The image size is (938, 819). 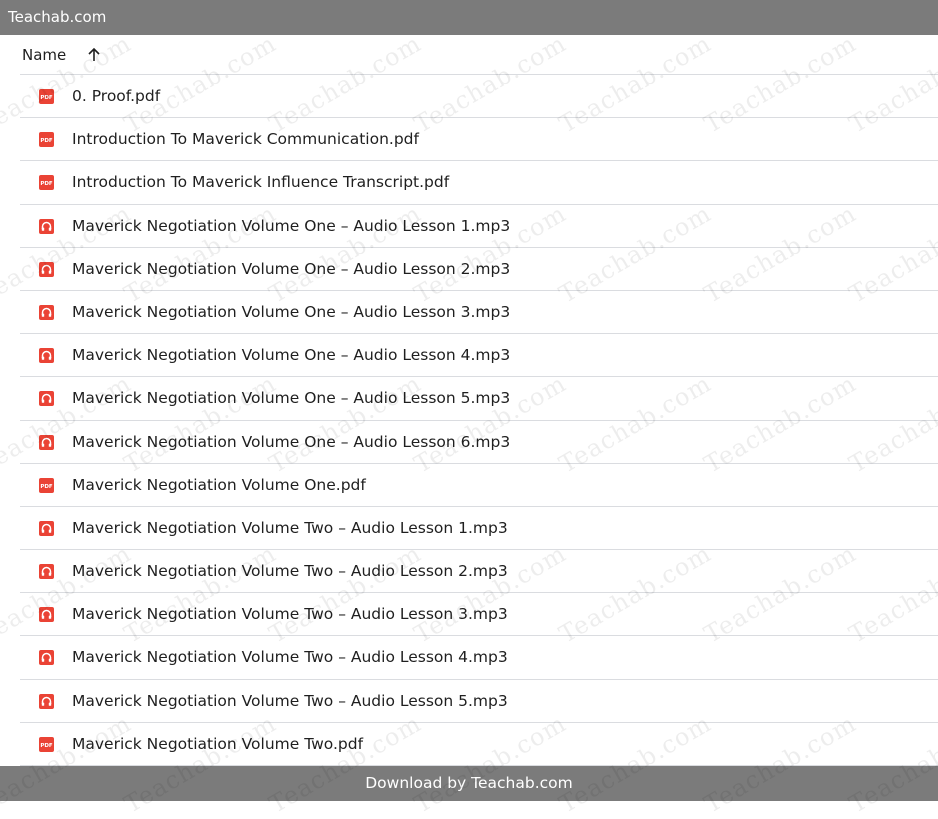 What do you see at coordinates (57, 17) in the screenshot?
I see `banner-title: Teachab.com` at bounding box center [57, 17].